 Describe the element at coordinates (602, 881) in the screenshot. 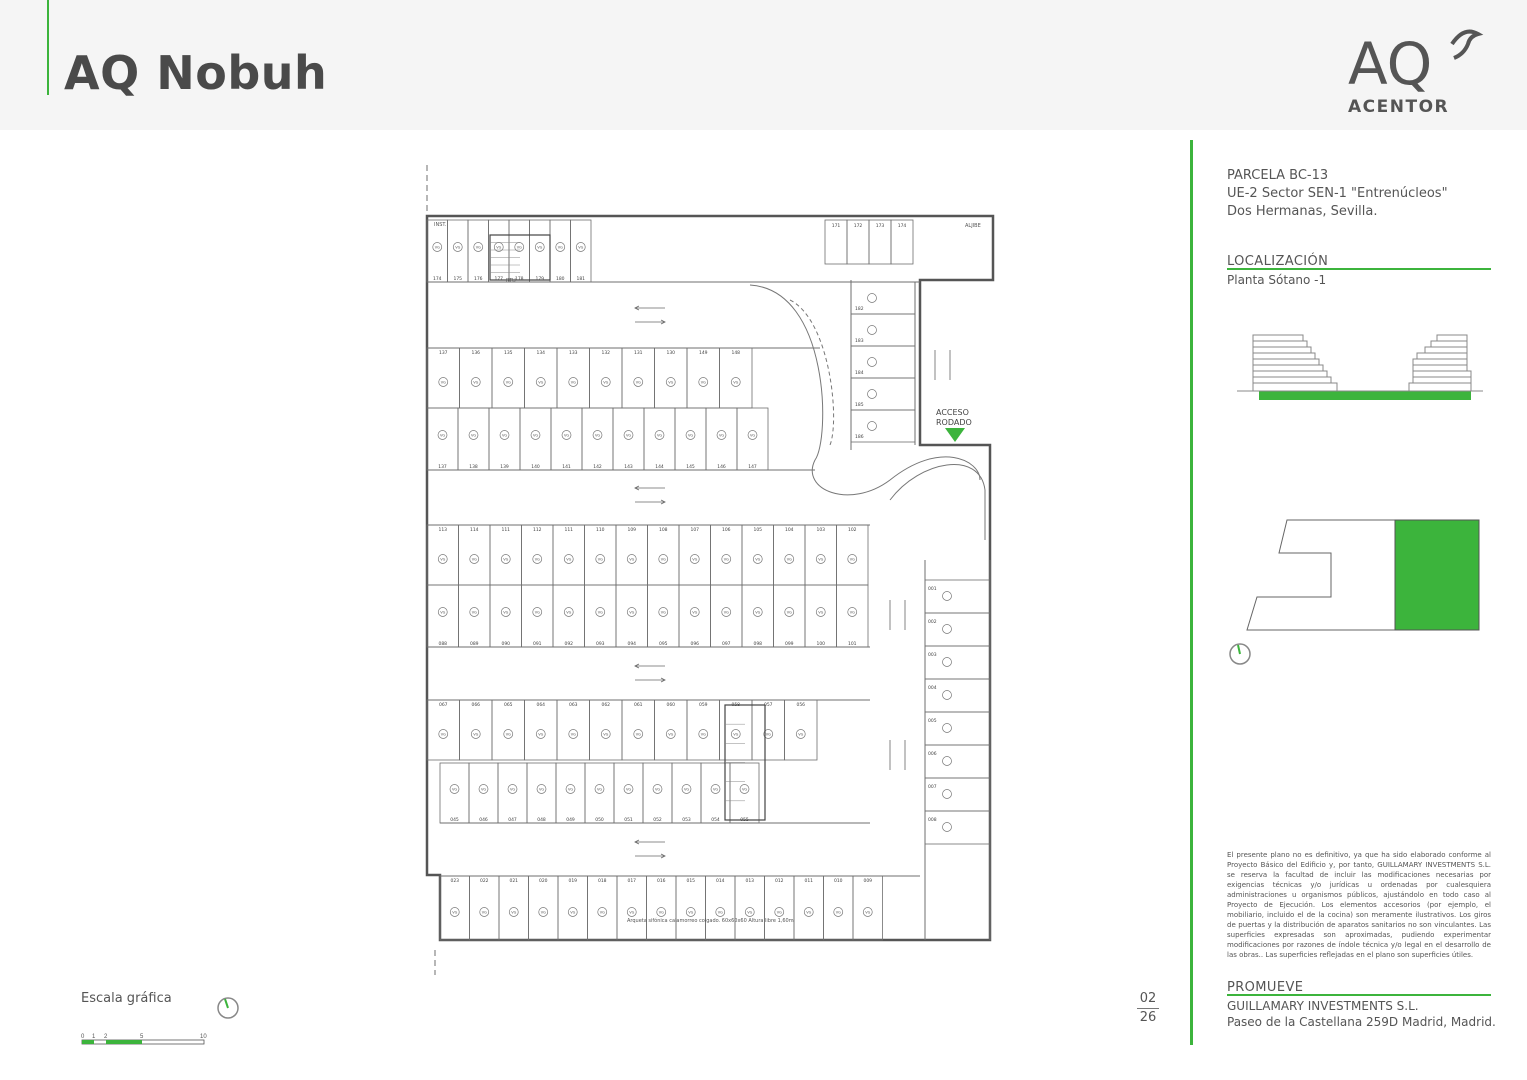

I see `space-number: 018` at that location.